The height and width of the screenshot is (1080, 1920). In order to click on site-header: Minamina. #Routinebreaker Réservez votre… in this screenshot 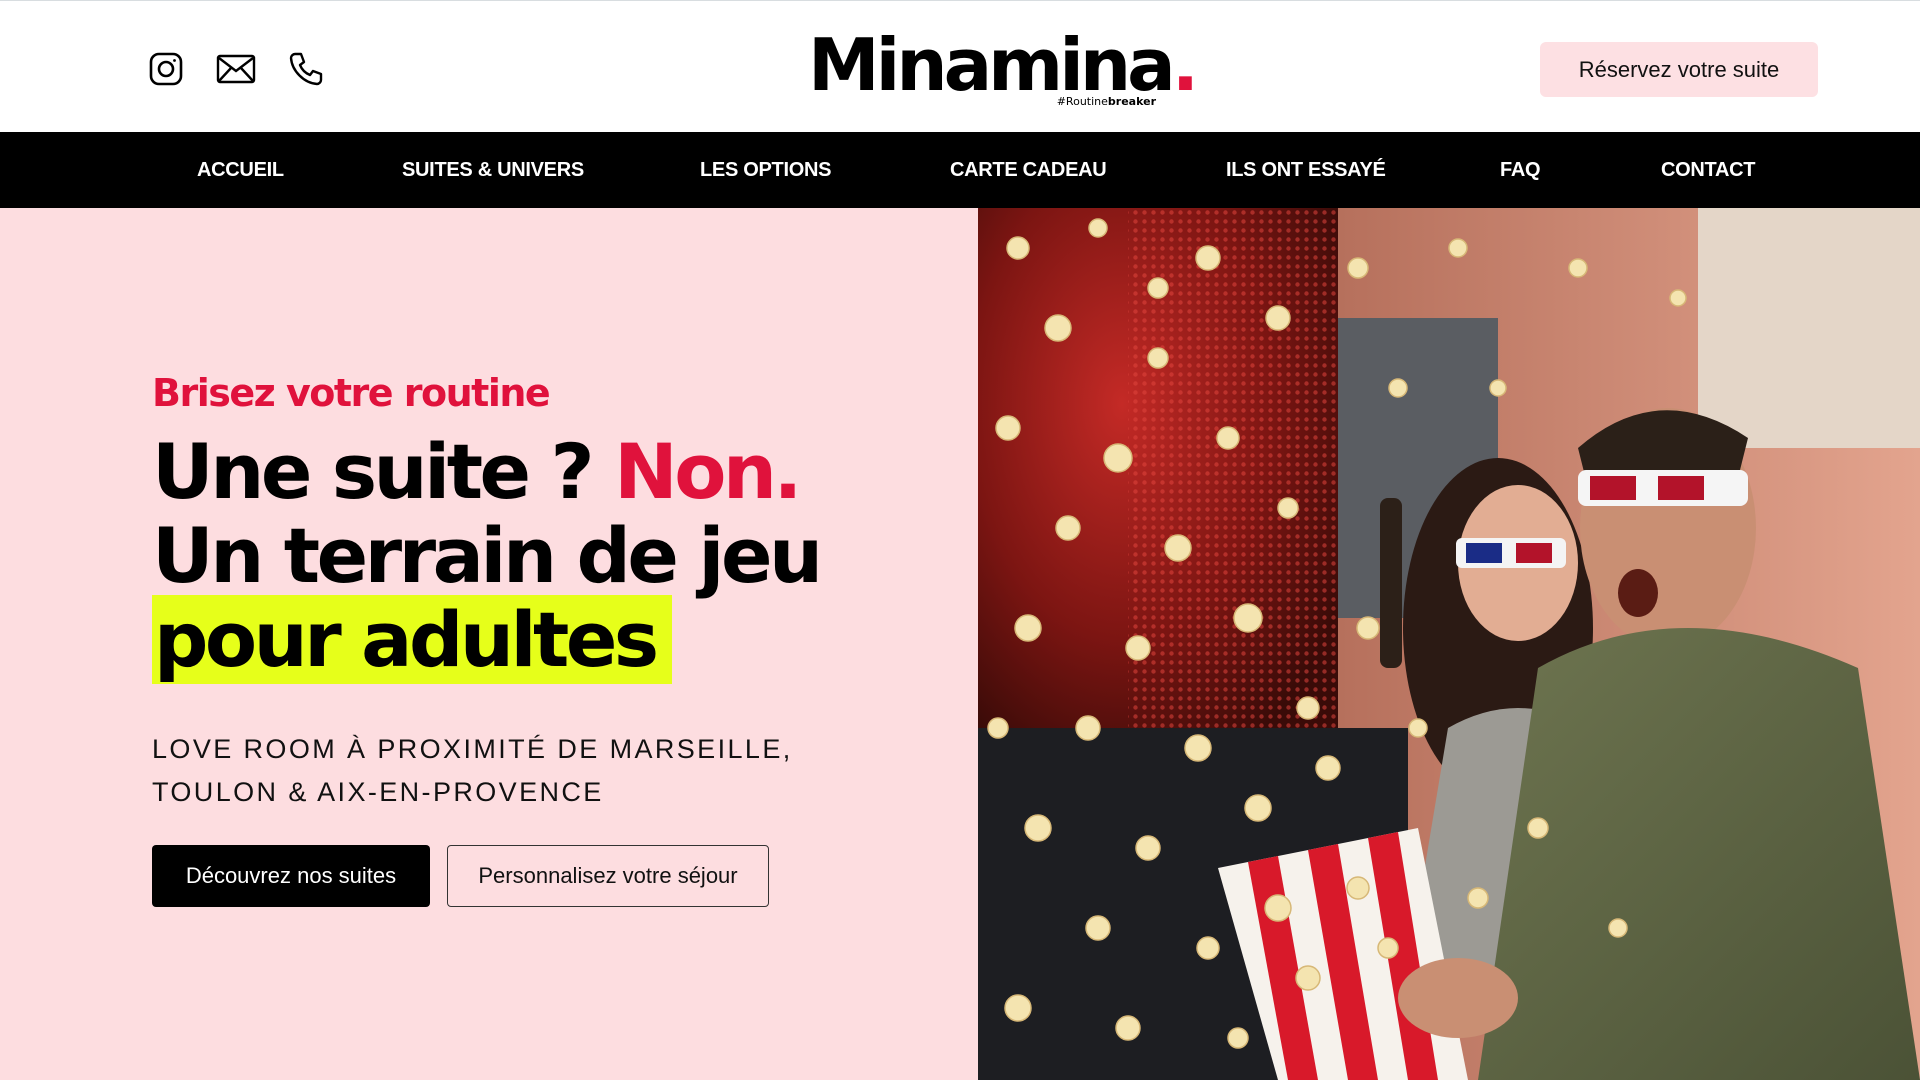, I will do `click(960, 66)`.